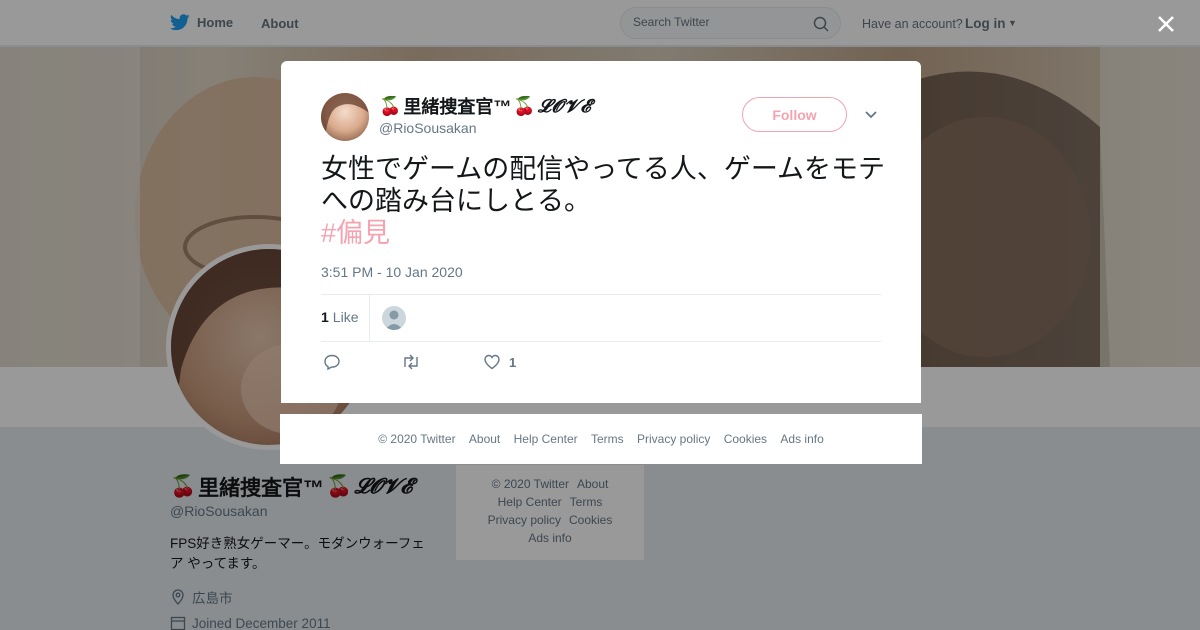 Image resolution: width=1200 pixels, height=630 pixels. Describe the element at coordinates (355, 233) in the screenshot. I see `tweet-hashtag-link: #偏見` at that location.